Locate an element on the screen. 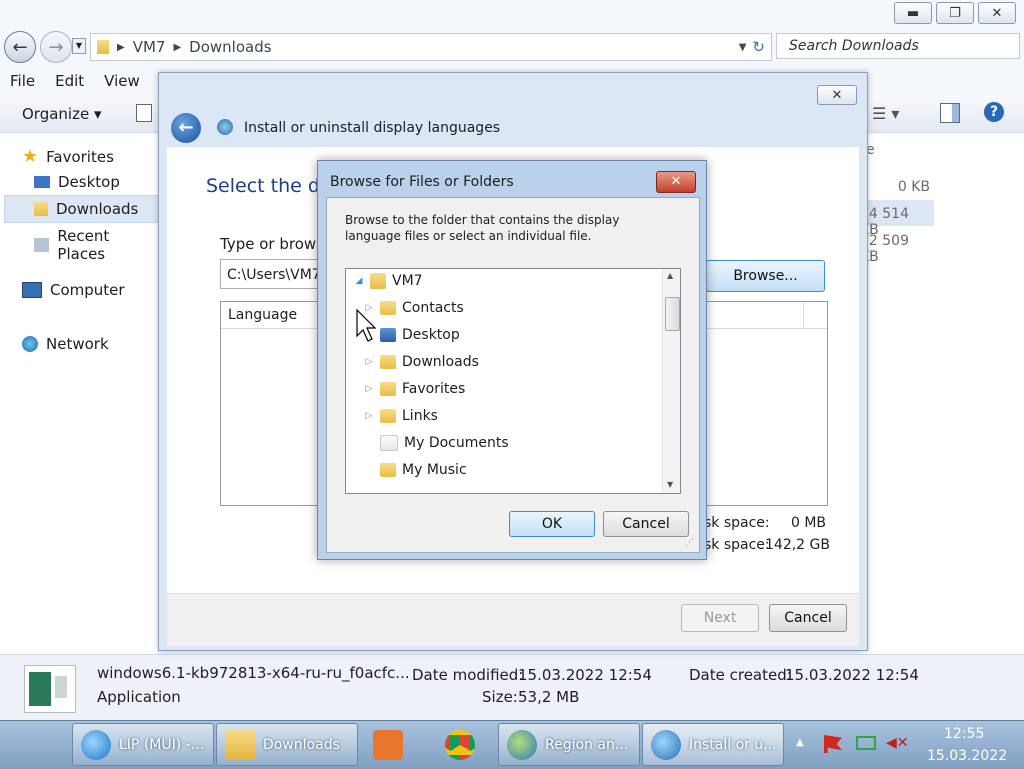  tree-item-downloads: ▷ Downloads is located at coordinates (421, 362).